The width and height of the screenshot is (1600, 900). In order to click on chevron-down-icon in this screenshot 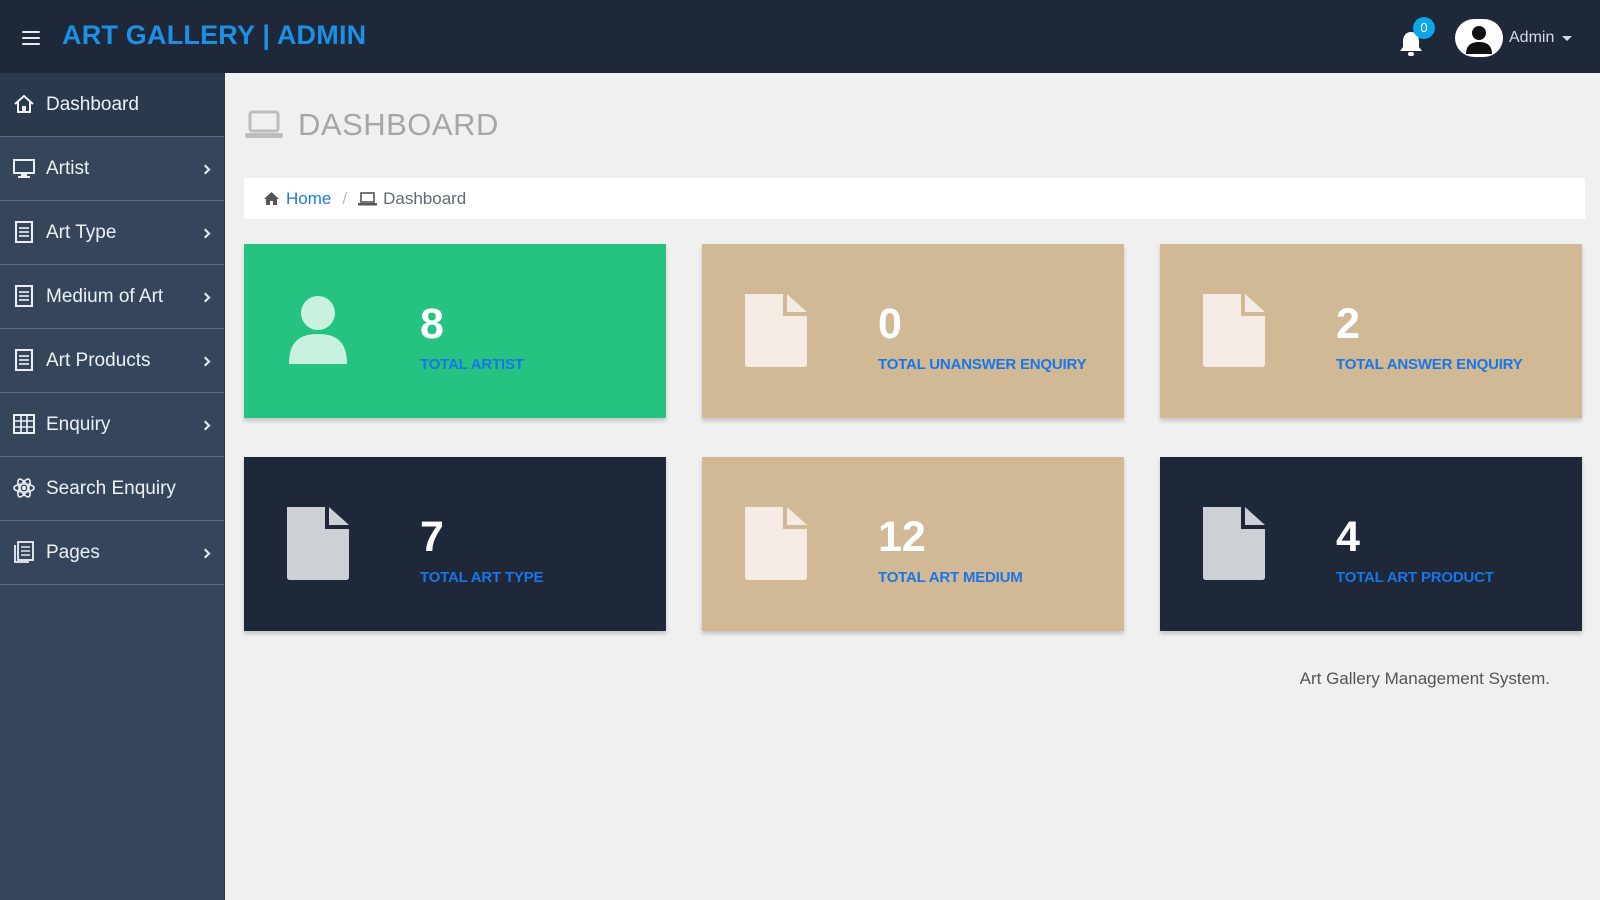, I will do `click(1567, 38)`.